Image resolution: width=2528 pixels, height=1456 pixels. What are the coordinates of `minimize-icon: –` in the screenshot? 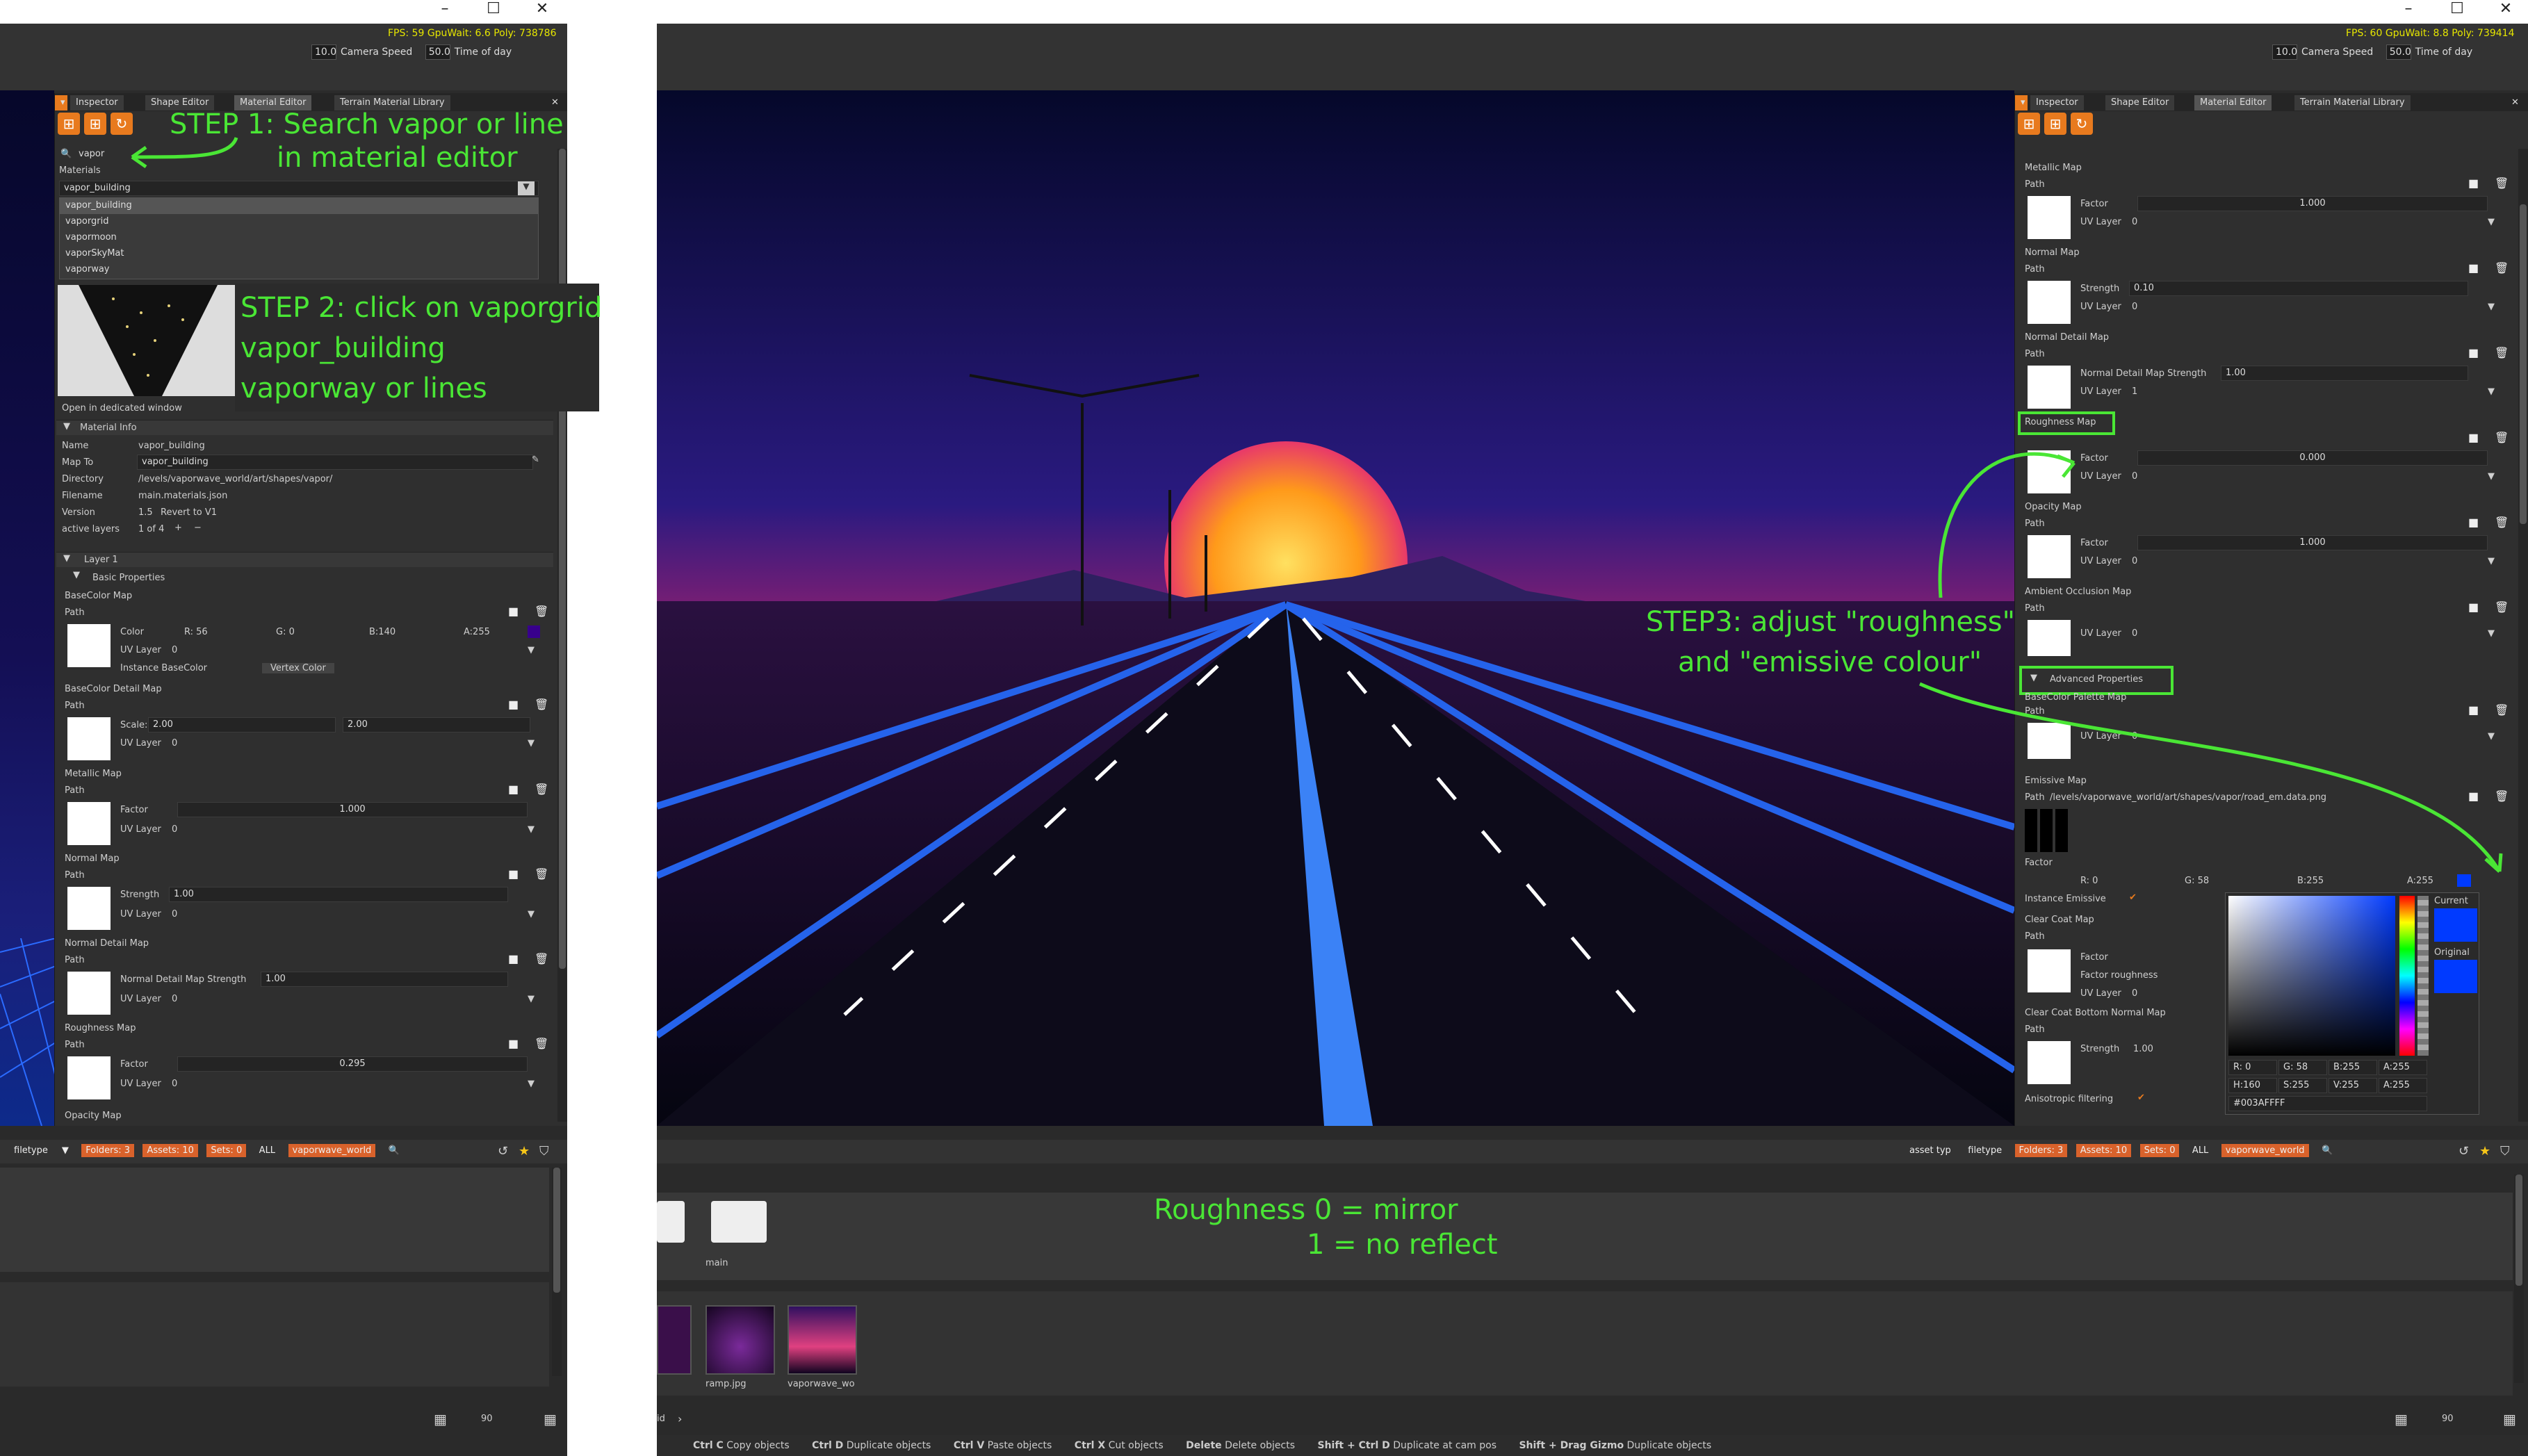 It's located at (445, 12).